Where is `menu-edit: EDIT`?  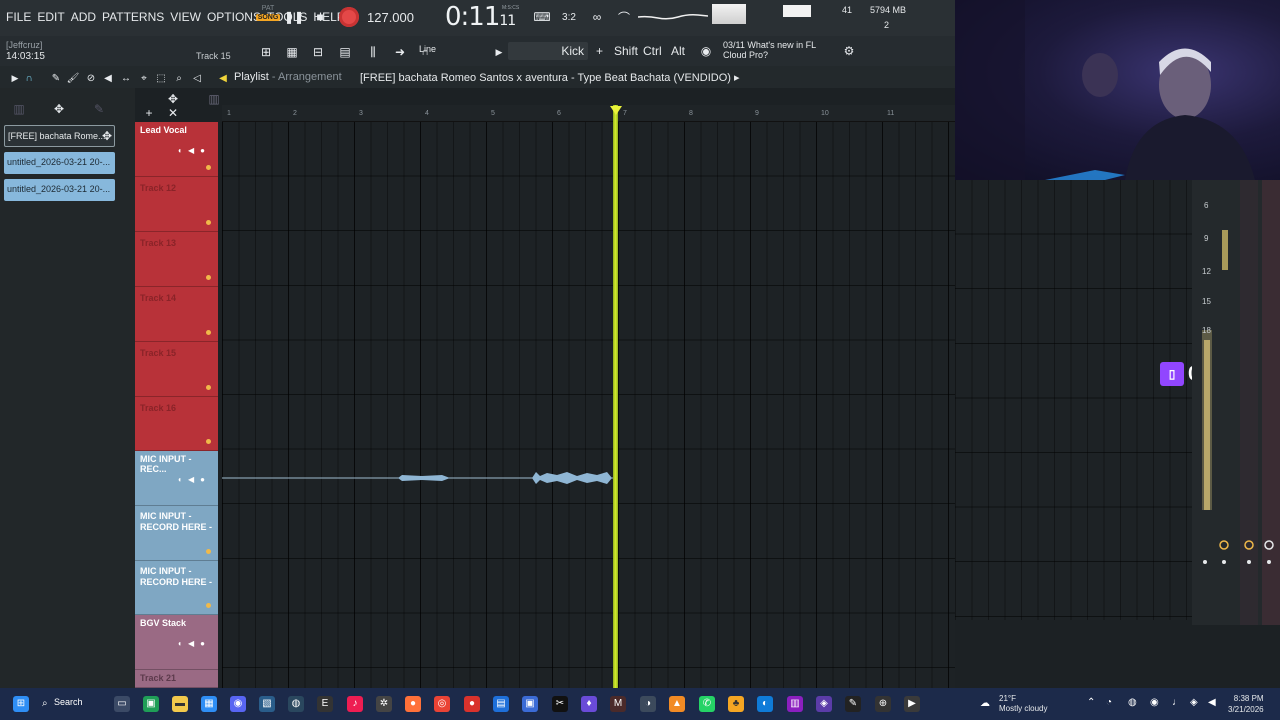
menu-edit: EDIT is located at coordinates (50, 17).